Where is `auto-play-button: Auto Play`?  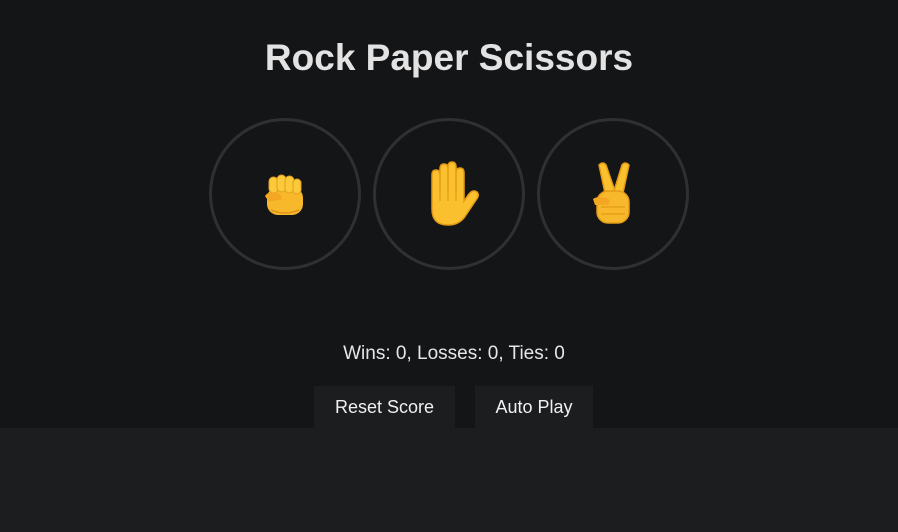
auto-play-button: Auto Play is located at coordinates (534, 407).